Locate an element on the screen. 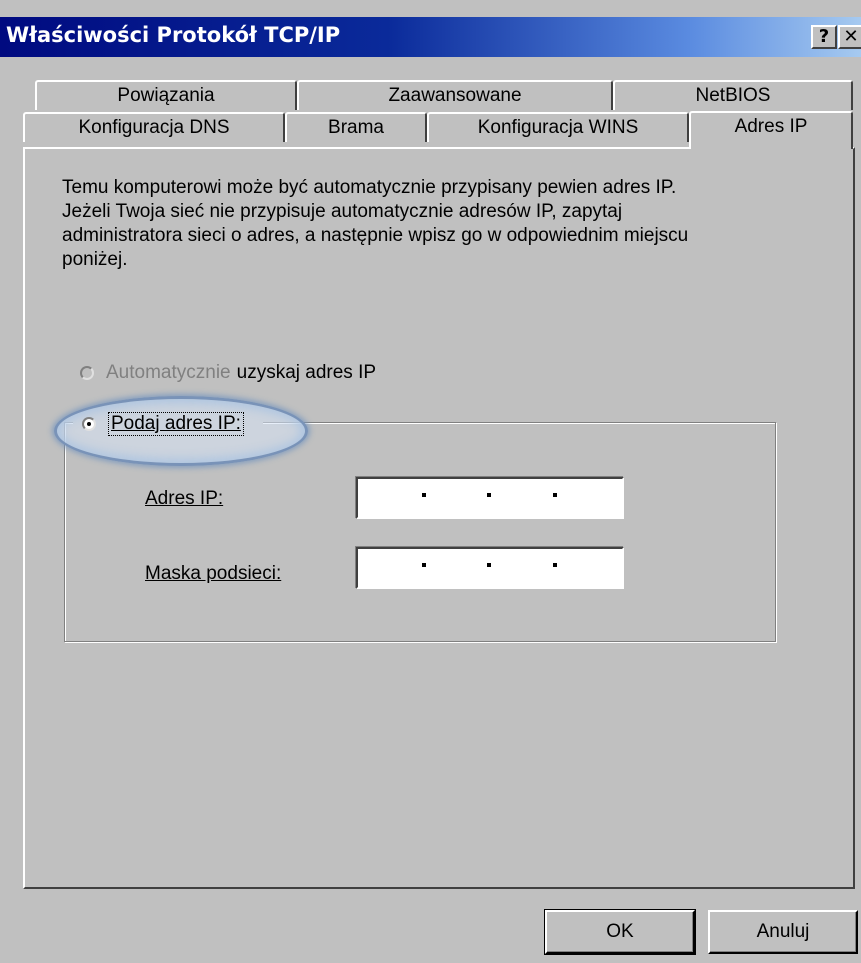 The width and height of the screenshot is (861, 963). close-button: ✕ is located at coordinates (849, 37).